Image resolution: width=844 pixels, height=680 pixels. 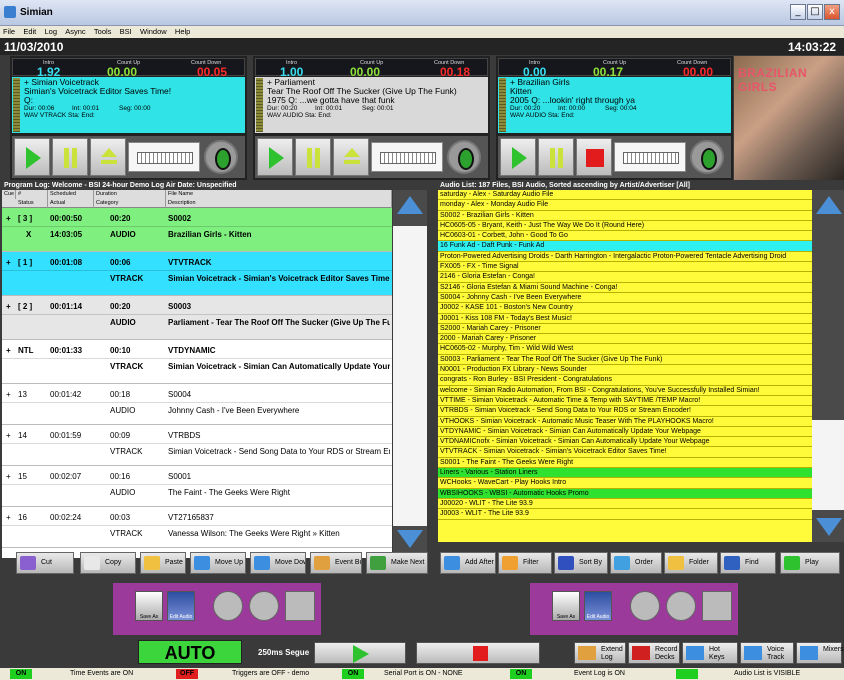 I want to click on menu-bsi: BSI, so click(x=126, y=31).